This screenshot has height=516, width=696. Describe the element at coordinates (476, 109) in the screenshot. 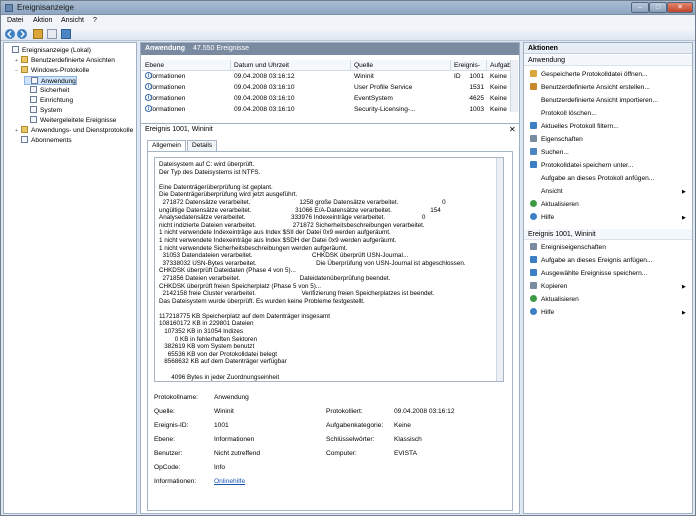

I see `event-id: 1003` at that location.